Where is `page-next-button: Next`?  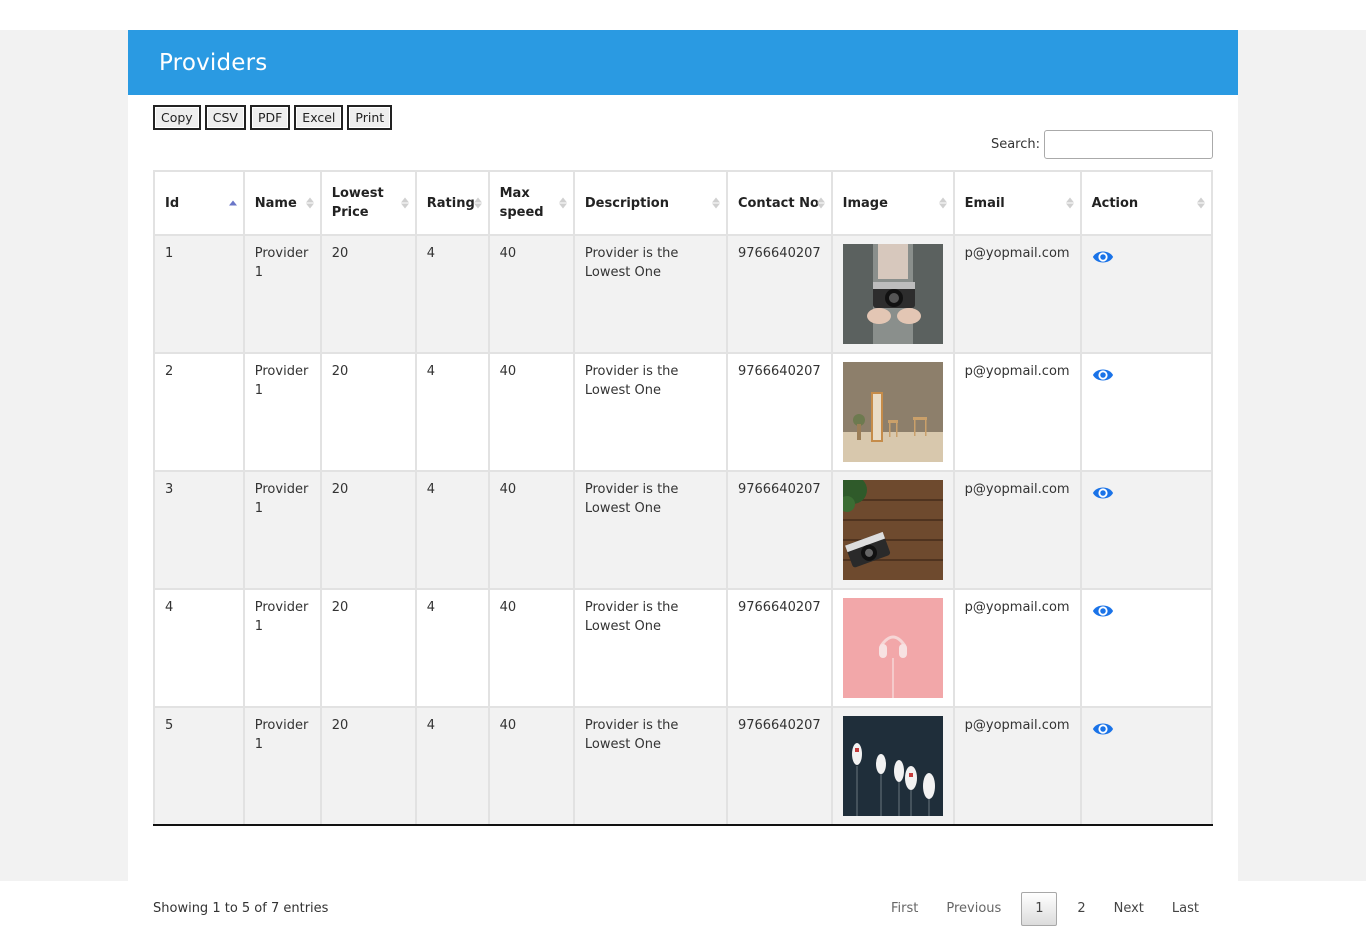
page-next-button: Next is located at coordinates (1129, 909).